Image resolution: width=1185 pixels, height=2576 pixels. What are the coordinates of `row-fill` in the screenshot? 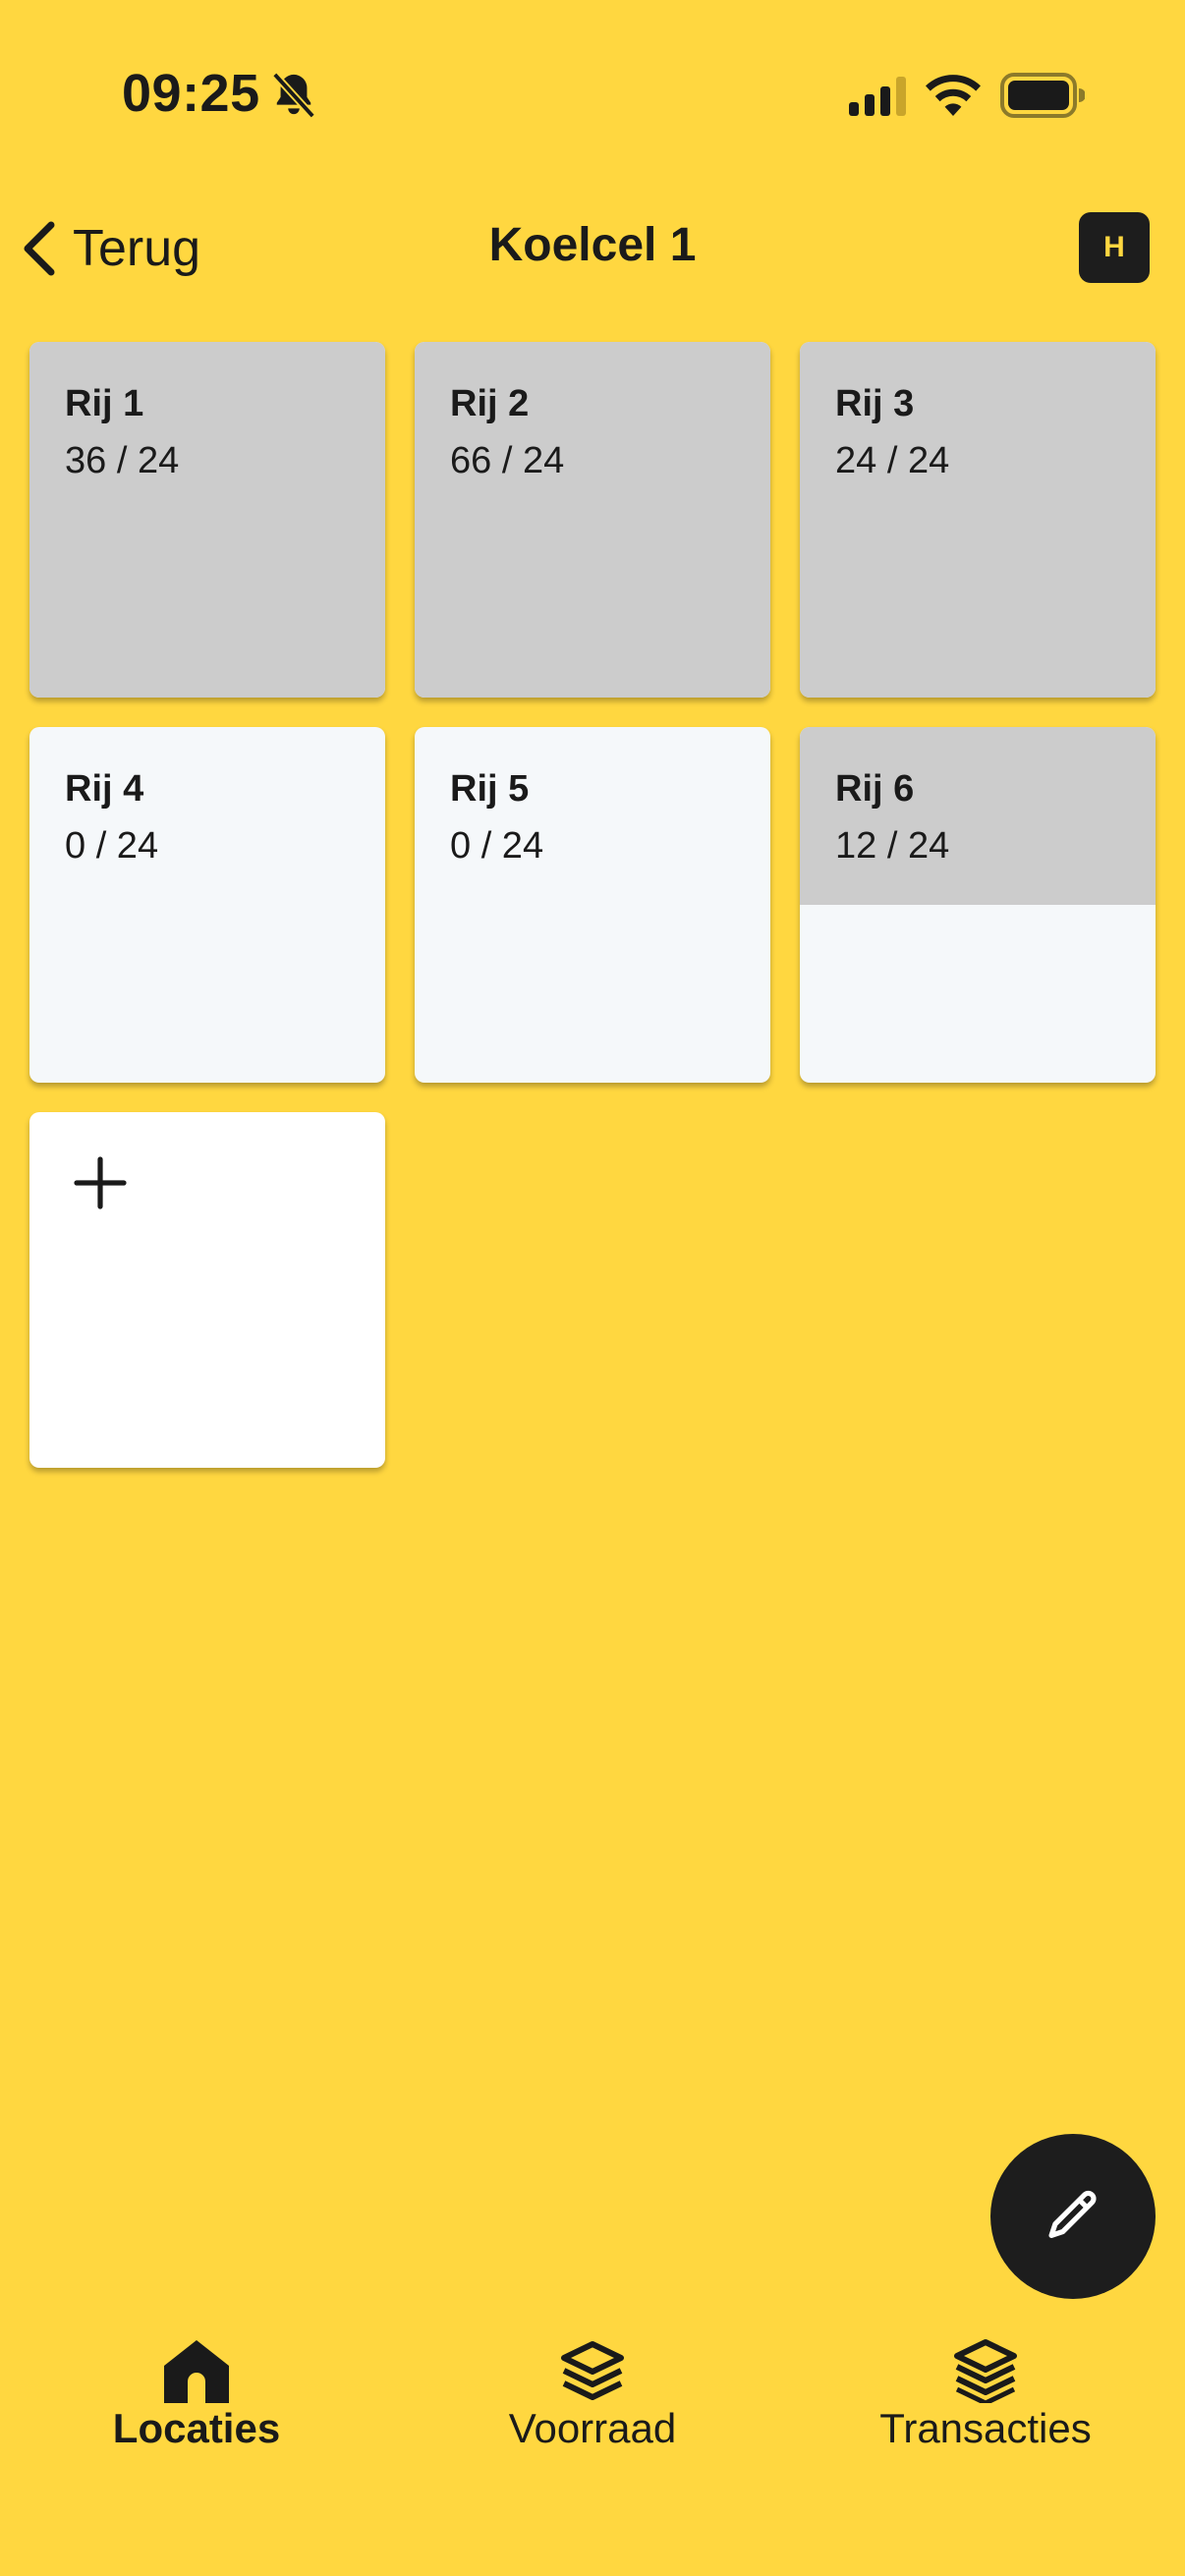 It's located at (978, 816).